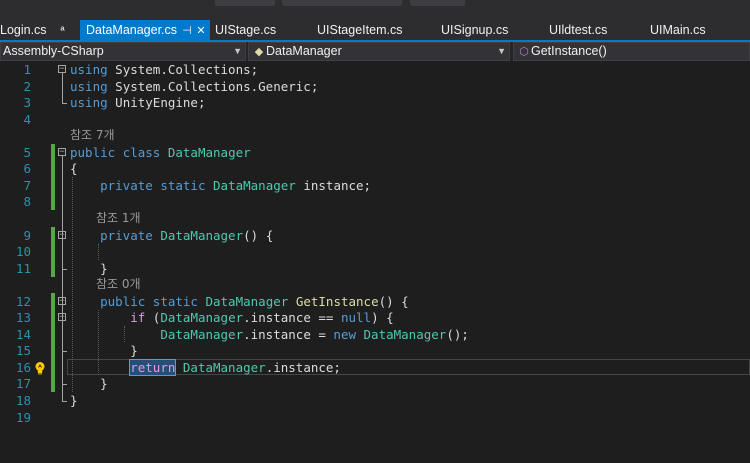  Describe the element at coordinates (457, 334) in the screenshot. I see `code-token: ();` at that location.